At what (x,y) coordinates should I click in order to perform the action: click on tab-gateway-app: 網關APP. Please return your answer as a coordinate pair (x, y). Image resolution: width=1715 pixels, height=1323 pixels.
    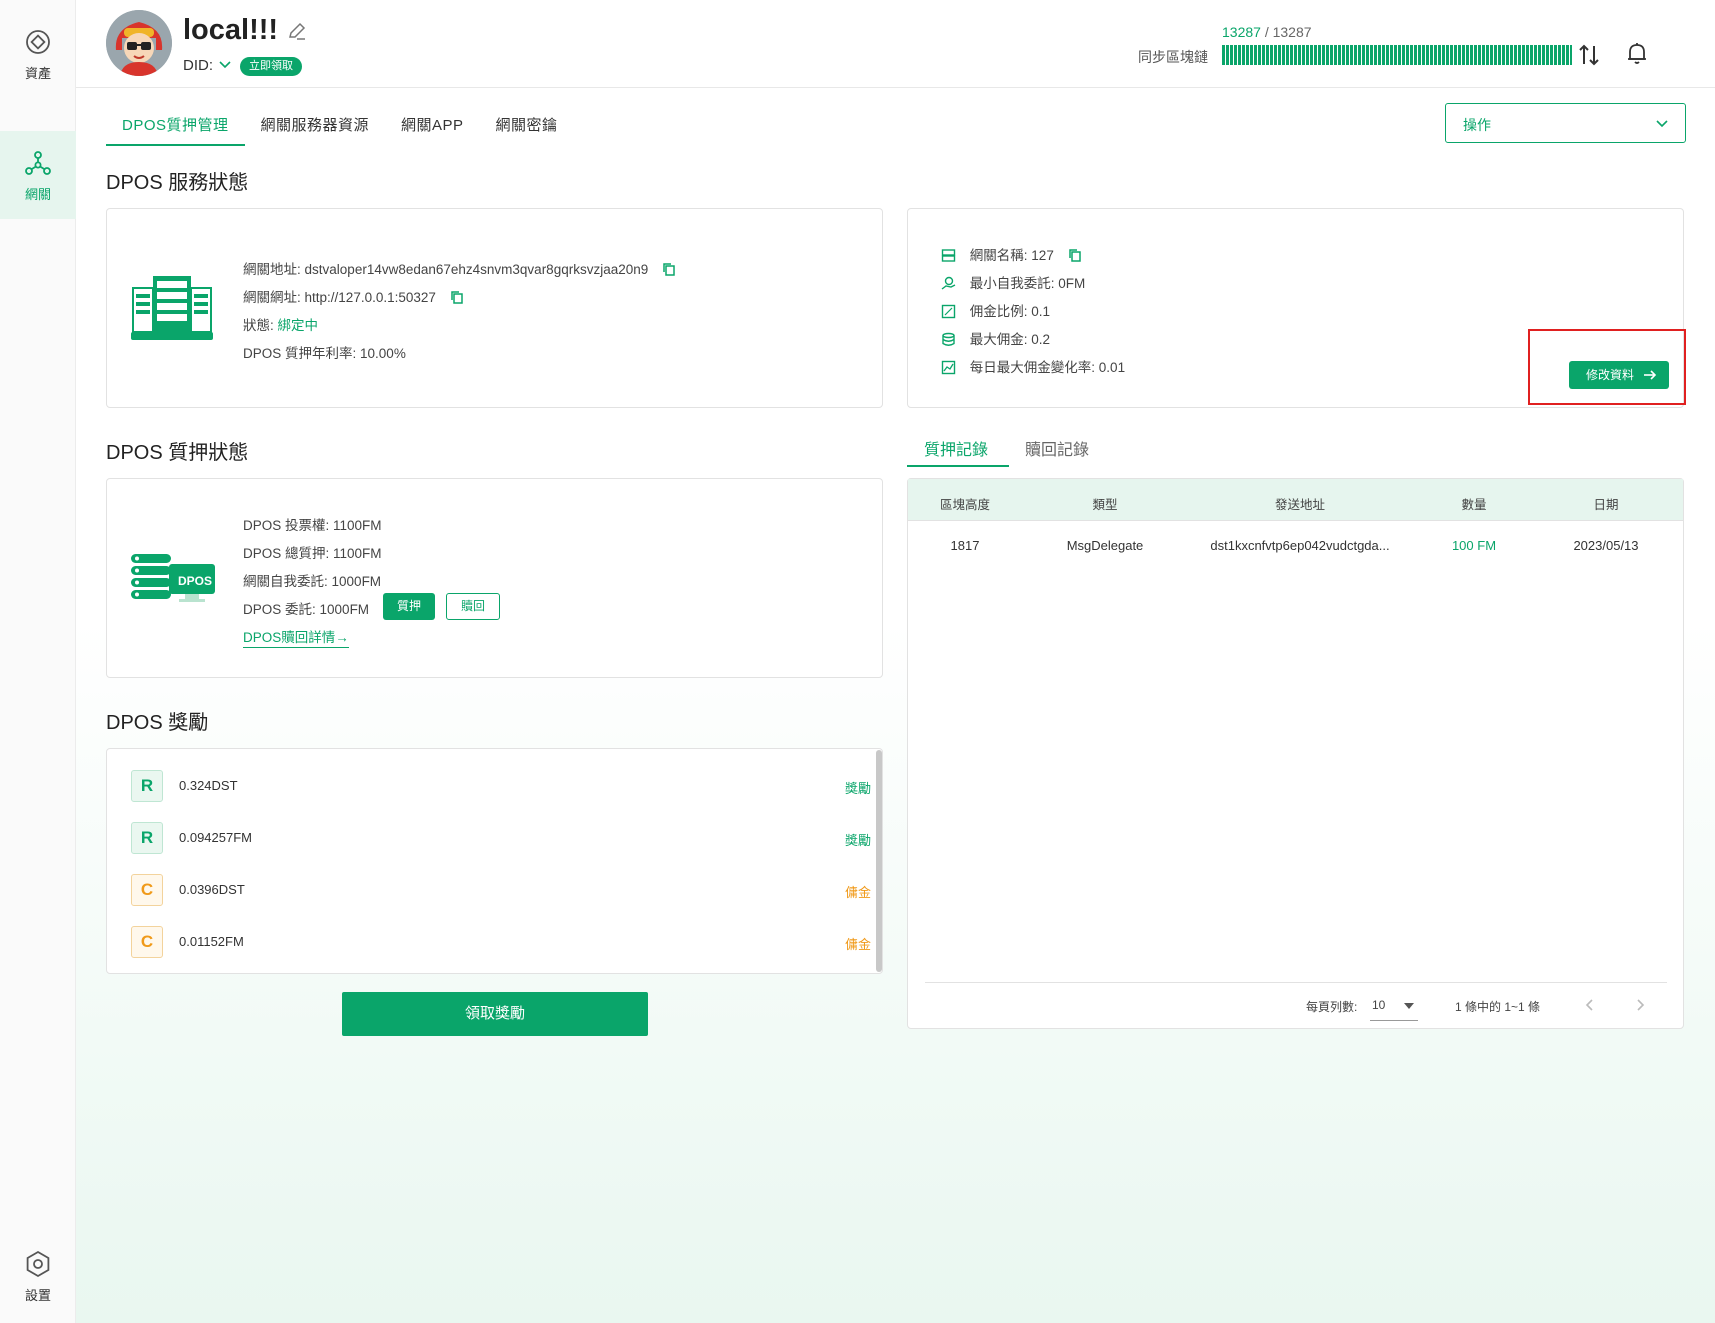
    Looking at the image, I should click on (432, 127).